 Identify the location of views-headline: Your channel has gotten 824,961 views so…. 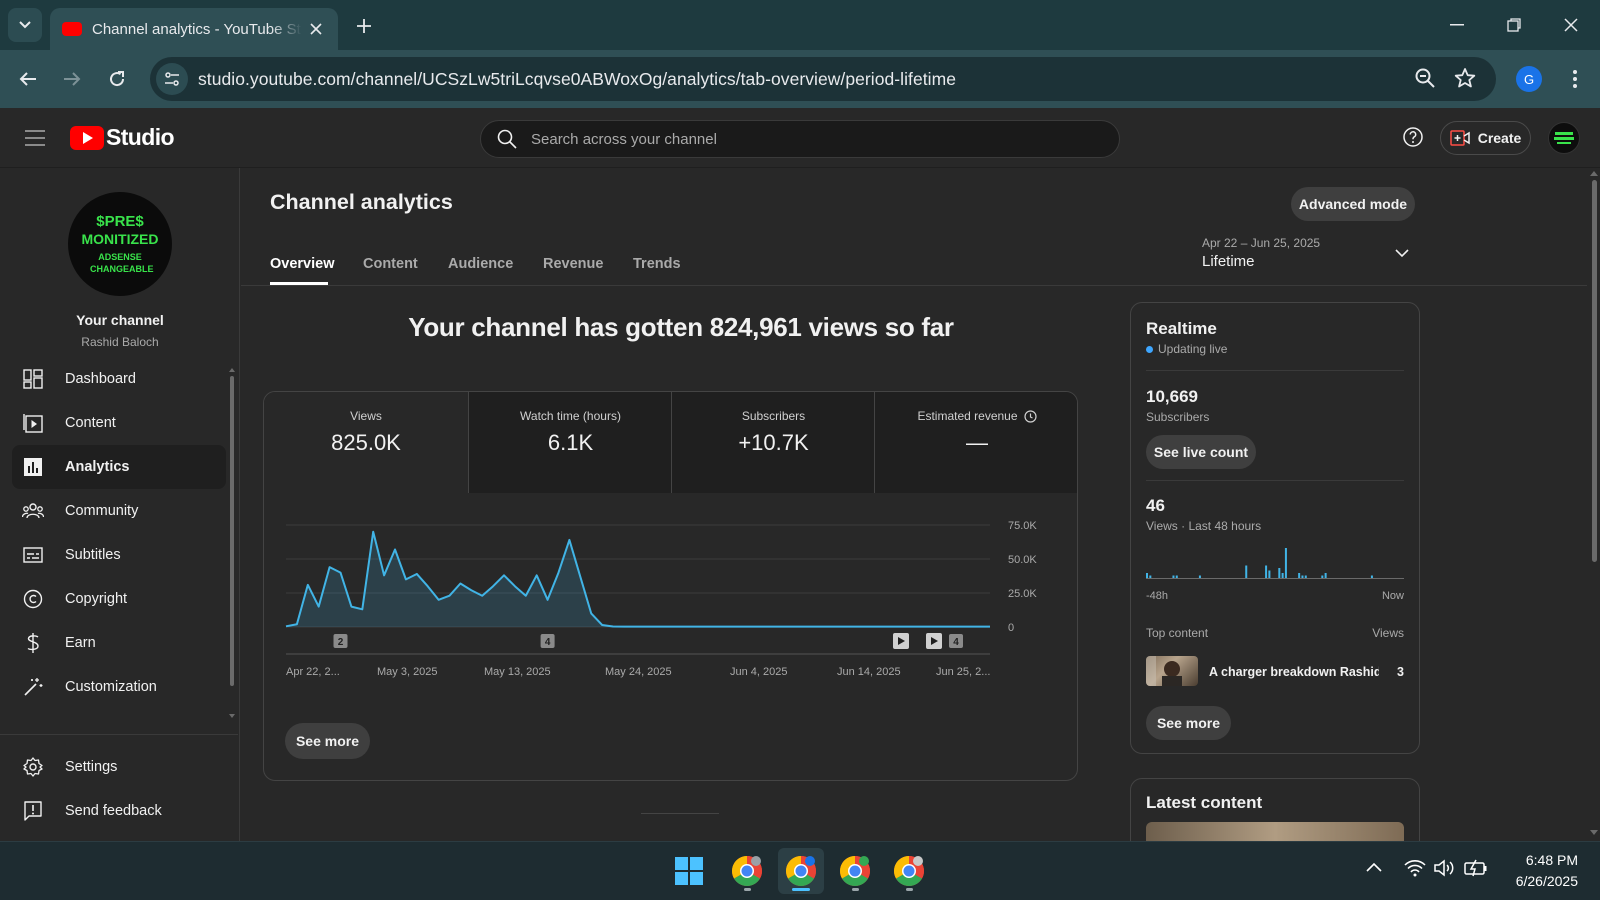
(681, 327).